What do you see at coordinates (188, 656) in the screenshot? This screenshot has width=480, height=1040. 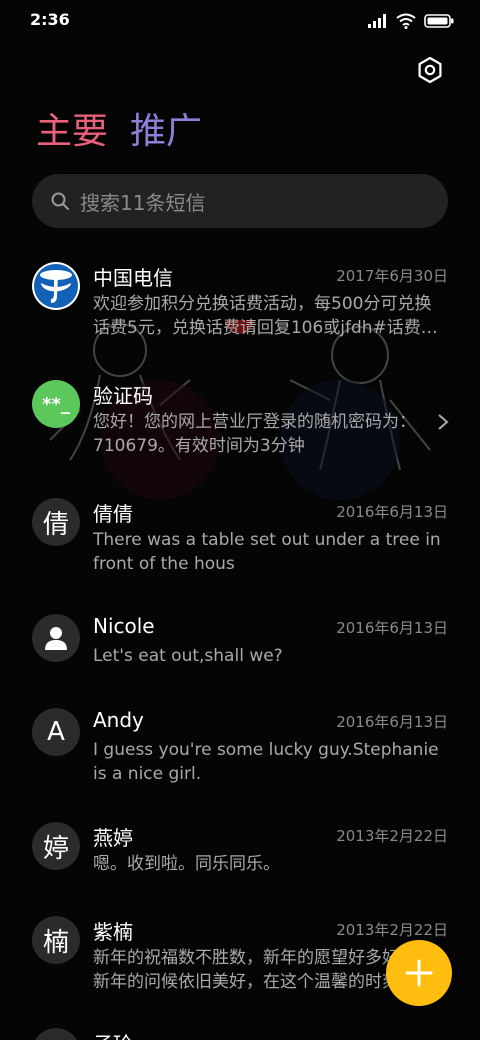 I see `message-preview: Let's eat out,shall we?` at bounding box center [188, 656].